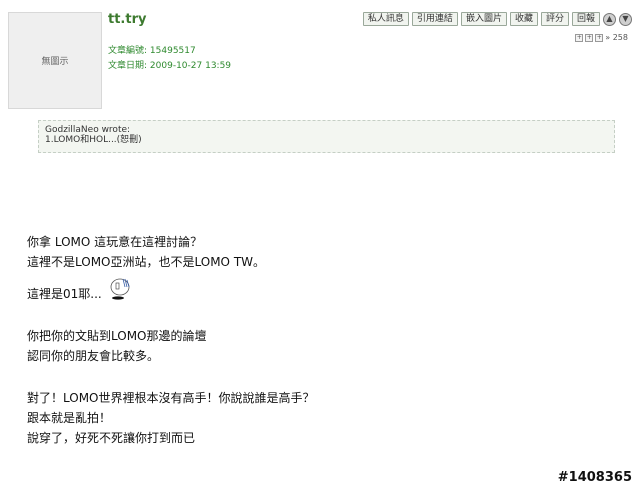  I want to click on avatar: 無圖示, so click(55, 60).